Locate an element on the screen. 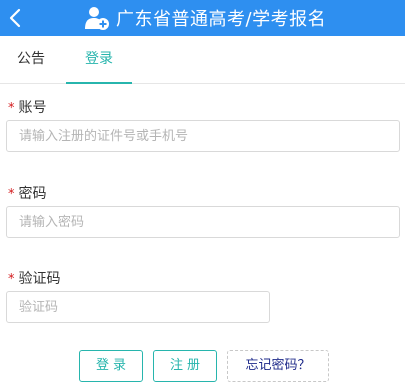 The image size is (405, 391). captcha-label-row: * 验证码 is located at coordinates (34, 278).